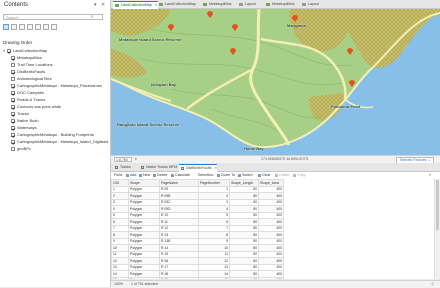 This screenshot has width=440, height=288. Describe the element at coordinates (31, 99) in the screenshot. I see `layer-label: Roads & Tracks` at that location.